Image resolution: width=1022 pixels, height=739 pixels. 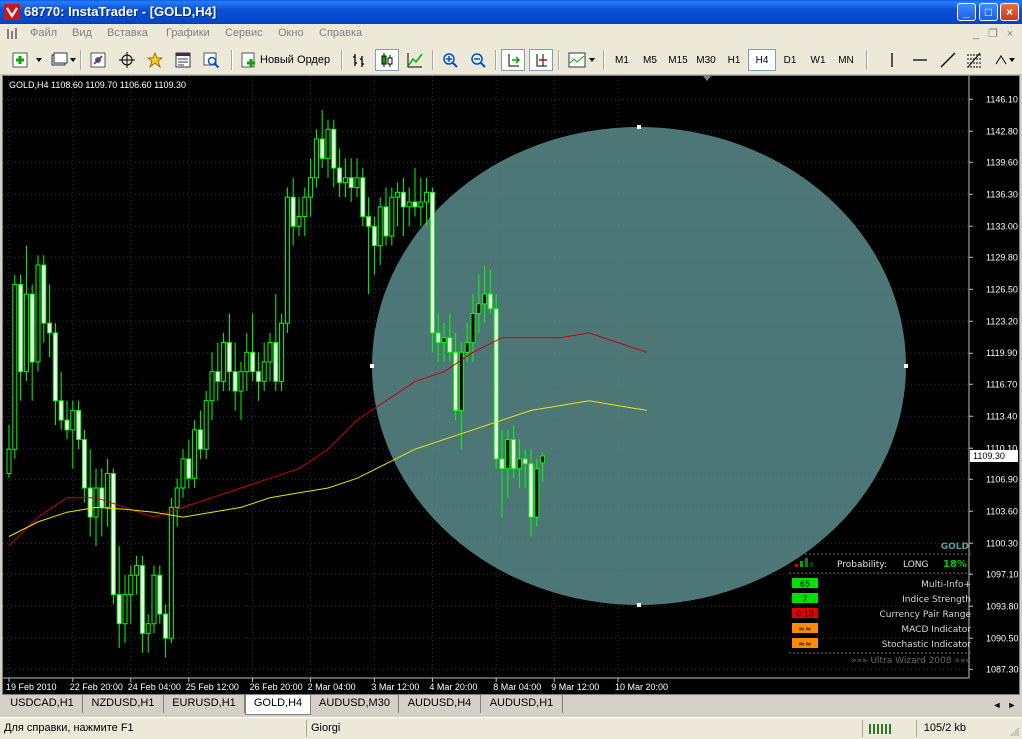 What do you see at coordinates (927, 645) in the screenshot?
I see `indicator-label: Stochastic Indicator` at bounding box center [927, 645].